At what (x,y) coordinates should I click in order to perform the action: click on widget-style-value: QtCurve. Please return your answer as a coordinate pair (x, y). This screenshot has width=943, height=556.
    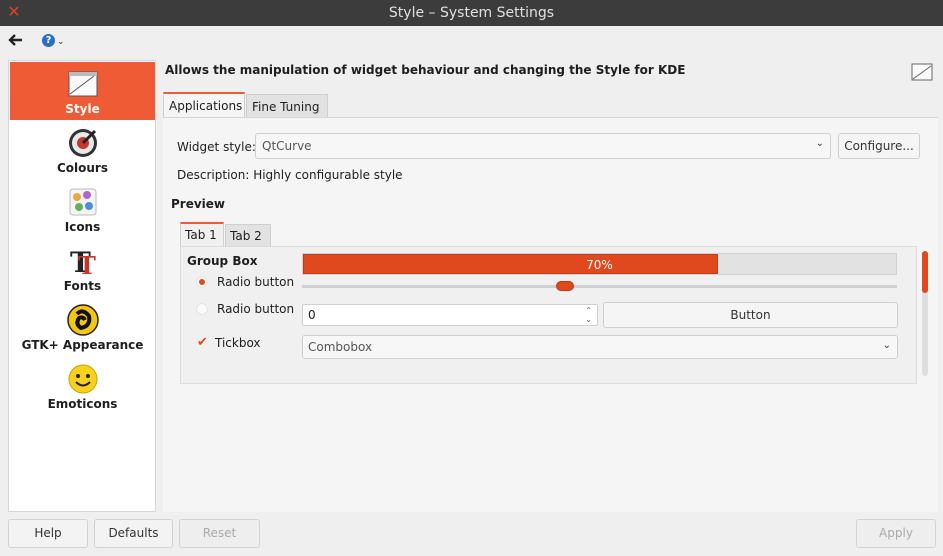
    Looking at the image, I should click on (287, 146).